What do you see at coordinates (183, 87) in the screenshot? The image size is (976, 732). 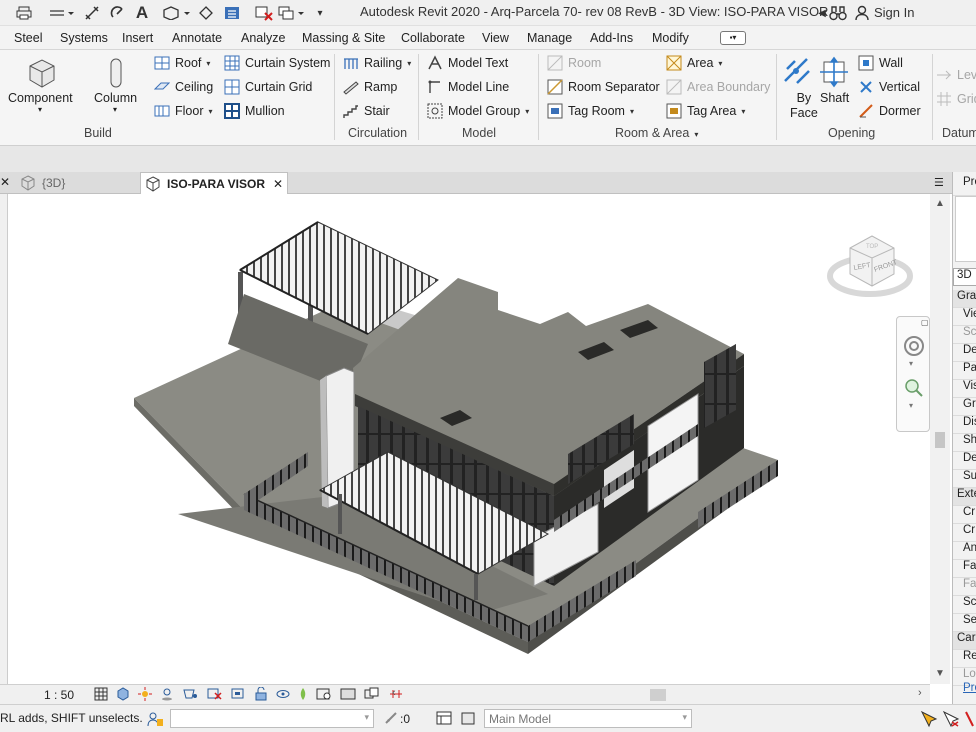 I see `ceiling-button: Ceiling` at bounding box center [183, 87].